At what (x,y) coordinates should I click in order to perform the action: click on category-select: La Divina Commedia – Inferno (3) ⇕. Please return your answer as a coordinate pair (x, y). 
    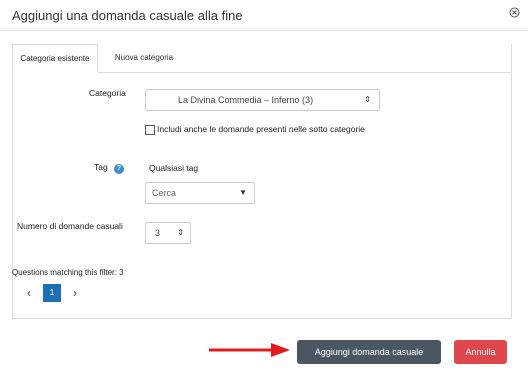
    Looking at the image, I should click on (262, 100).